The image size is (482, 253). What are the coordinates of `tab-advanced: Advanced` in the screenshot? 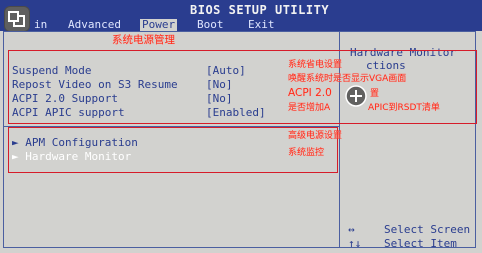 It's located at (94, 25).